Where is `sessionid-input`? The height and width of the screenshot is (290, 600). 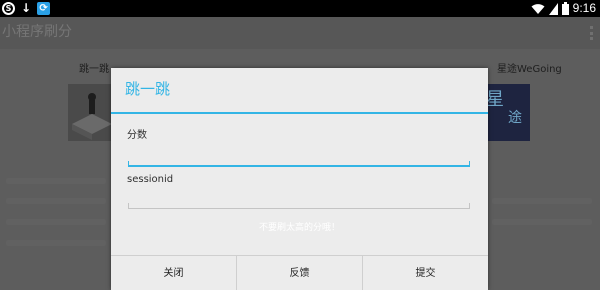
sessionid-input is located at coordinates (299, 195).